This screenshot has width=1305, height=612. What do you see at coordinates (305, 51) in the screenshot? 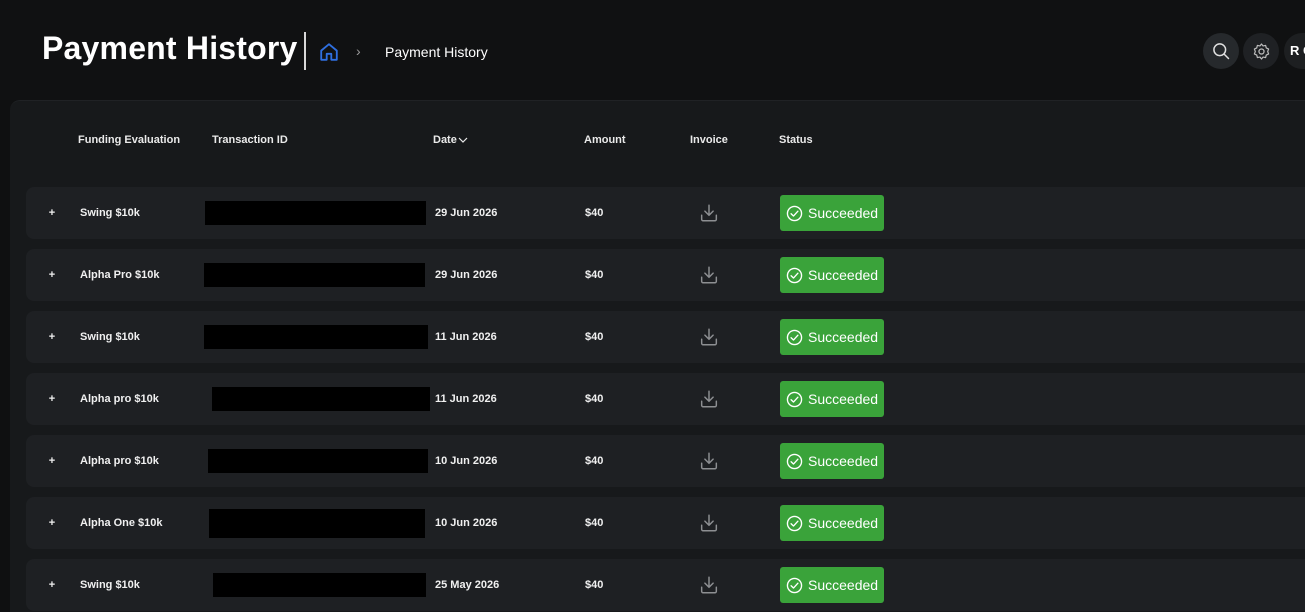
I see `title-divider` at bounding box center [305, 51].